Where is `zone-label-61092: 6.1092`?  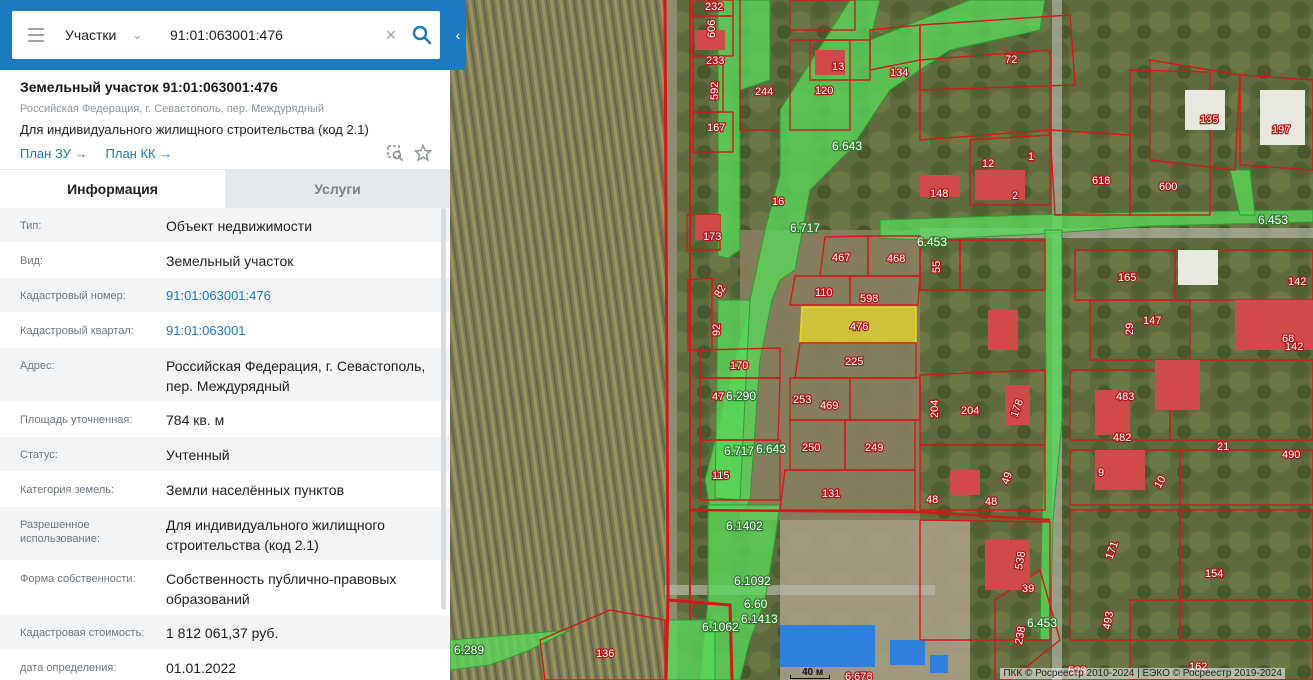
zone-label-61092: 6.1092 is located at coordinates (752, 581).